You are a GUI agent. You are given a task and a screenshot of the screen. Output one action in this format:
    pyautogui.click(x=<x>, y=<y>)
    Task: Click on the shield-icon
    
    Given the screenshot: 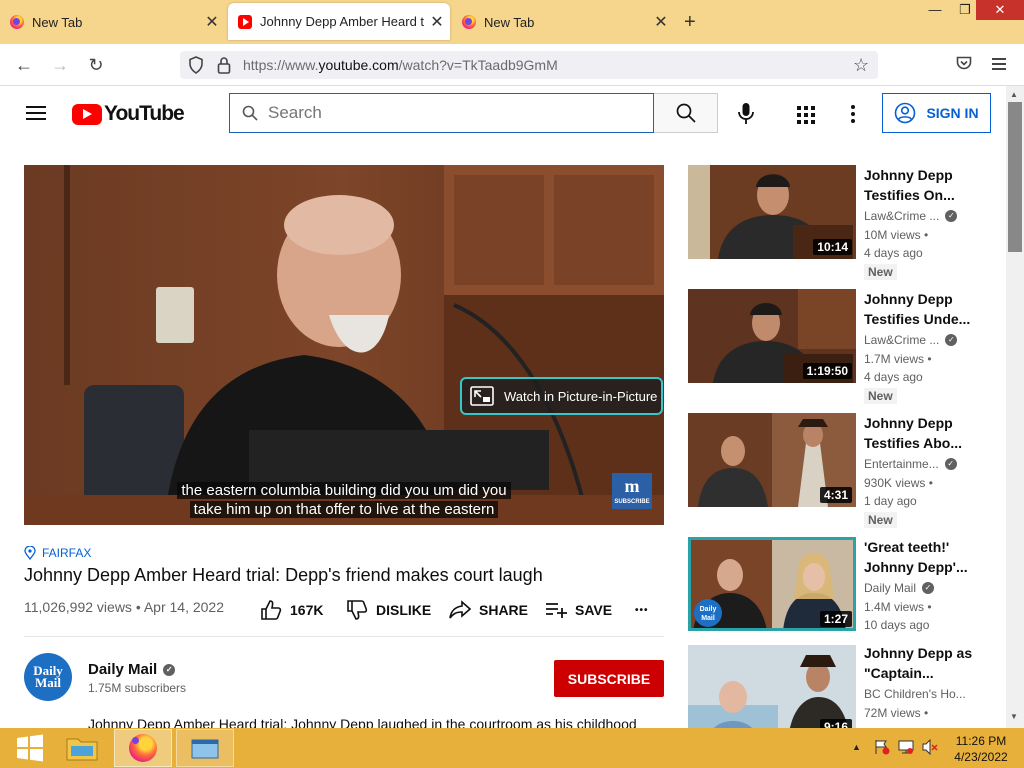 What is the action you would take?
    pyautogui.click(x=196, y=67)
    